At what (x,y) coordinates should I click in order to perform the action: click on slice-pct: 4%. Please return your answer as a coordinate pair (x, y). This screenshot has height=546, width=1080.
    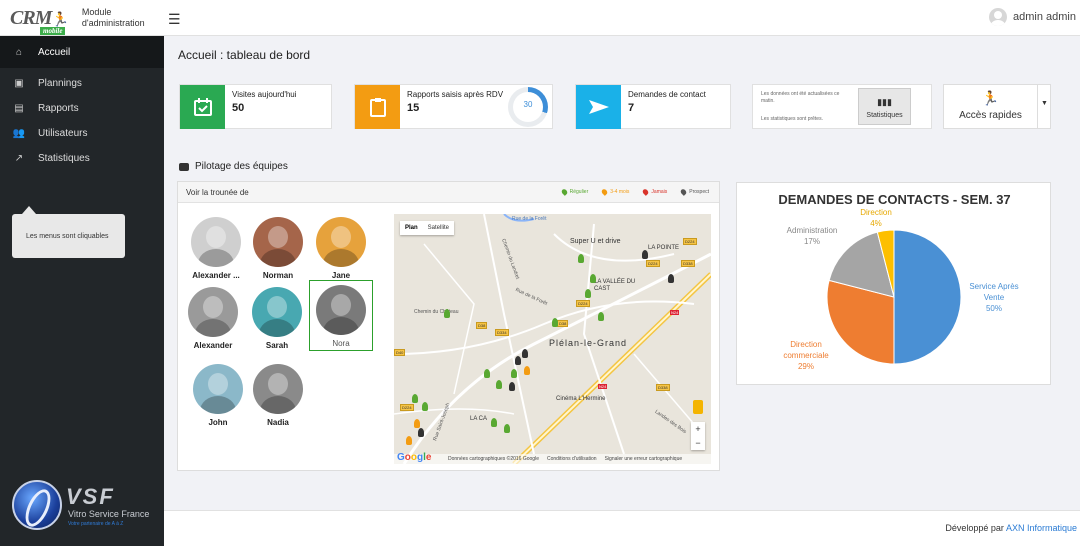
    Looking at the image, I should click on (876, 223).